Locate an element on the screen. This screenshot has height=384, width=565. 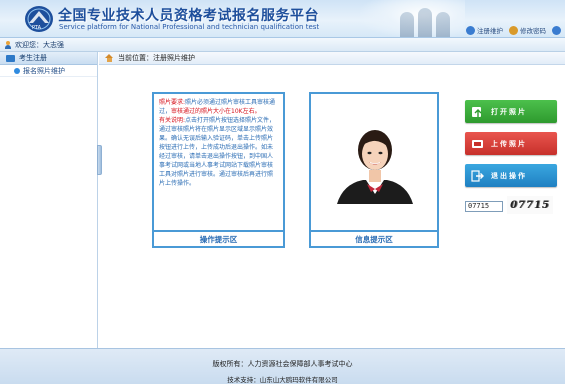
logo-icon: PTA is located at coordinates (39, 19).